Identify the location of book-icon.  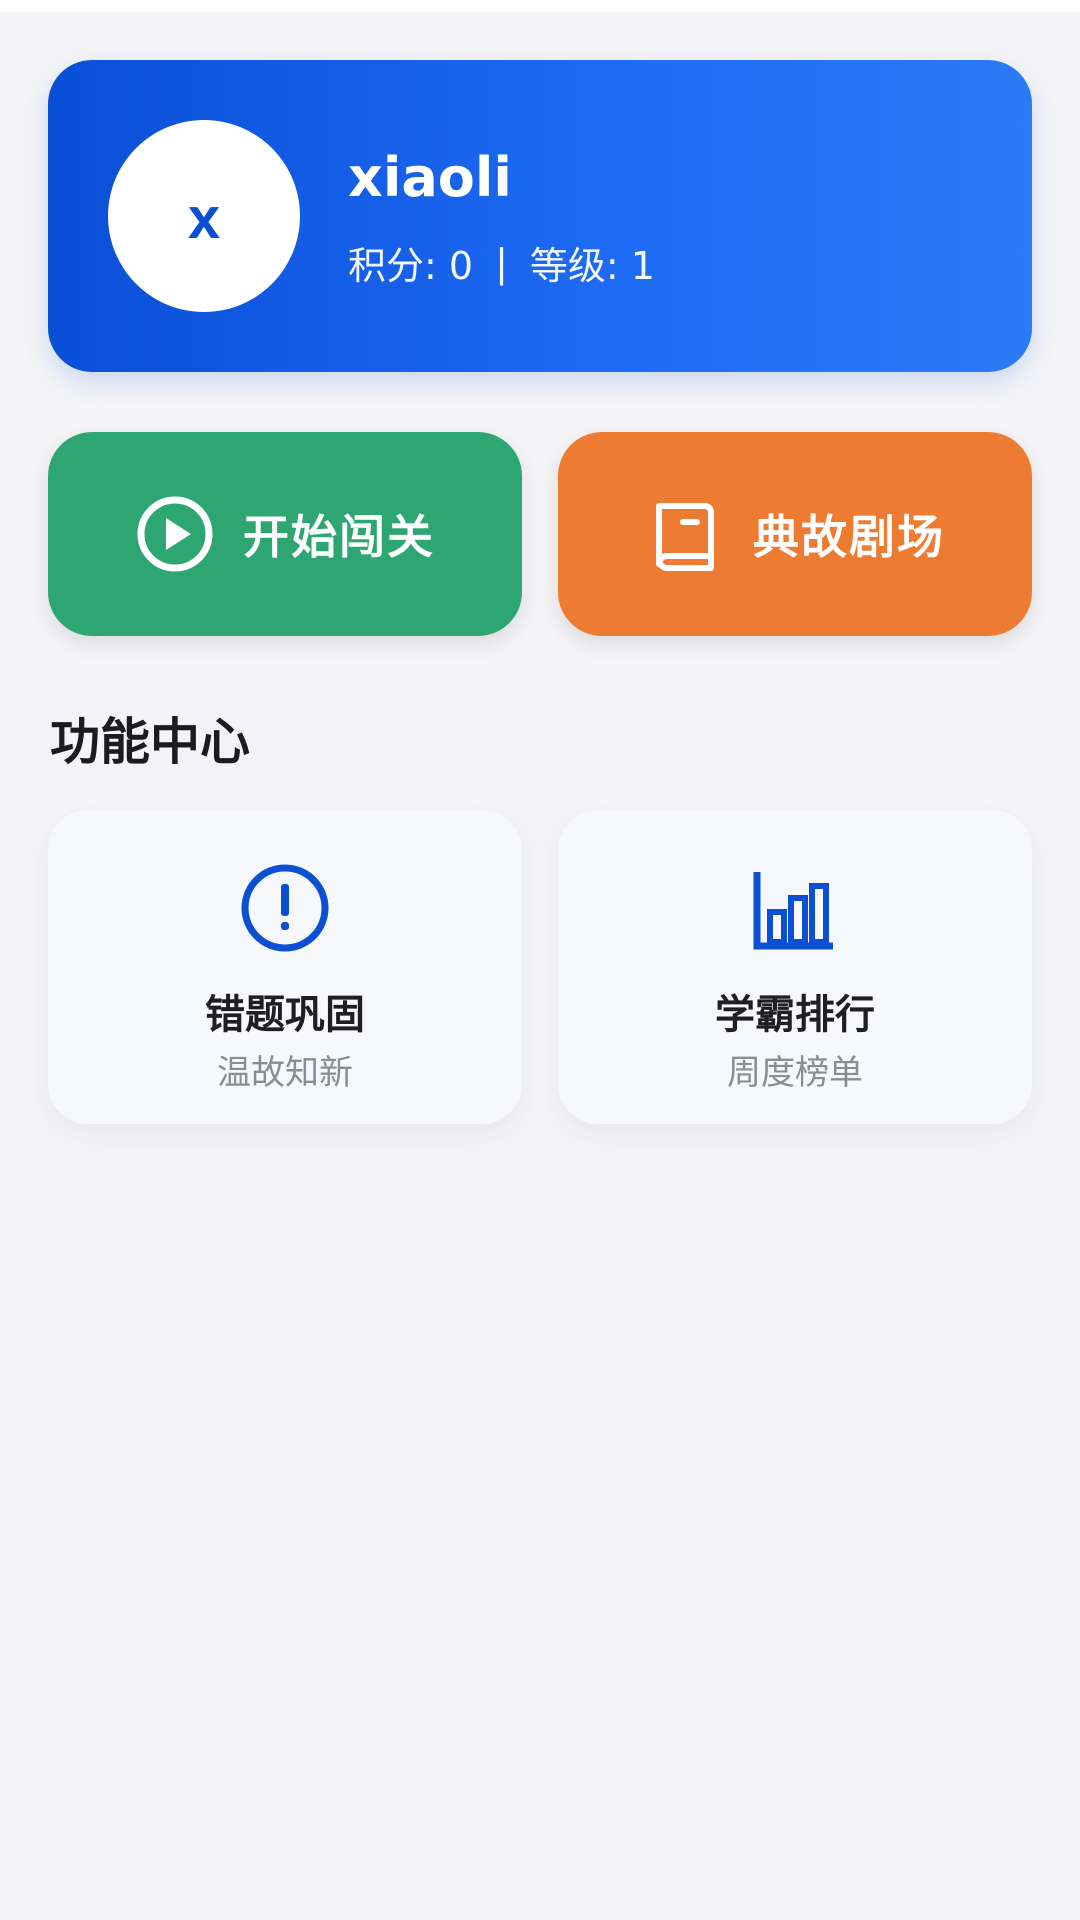
(685, 534).